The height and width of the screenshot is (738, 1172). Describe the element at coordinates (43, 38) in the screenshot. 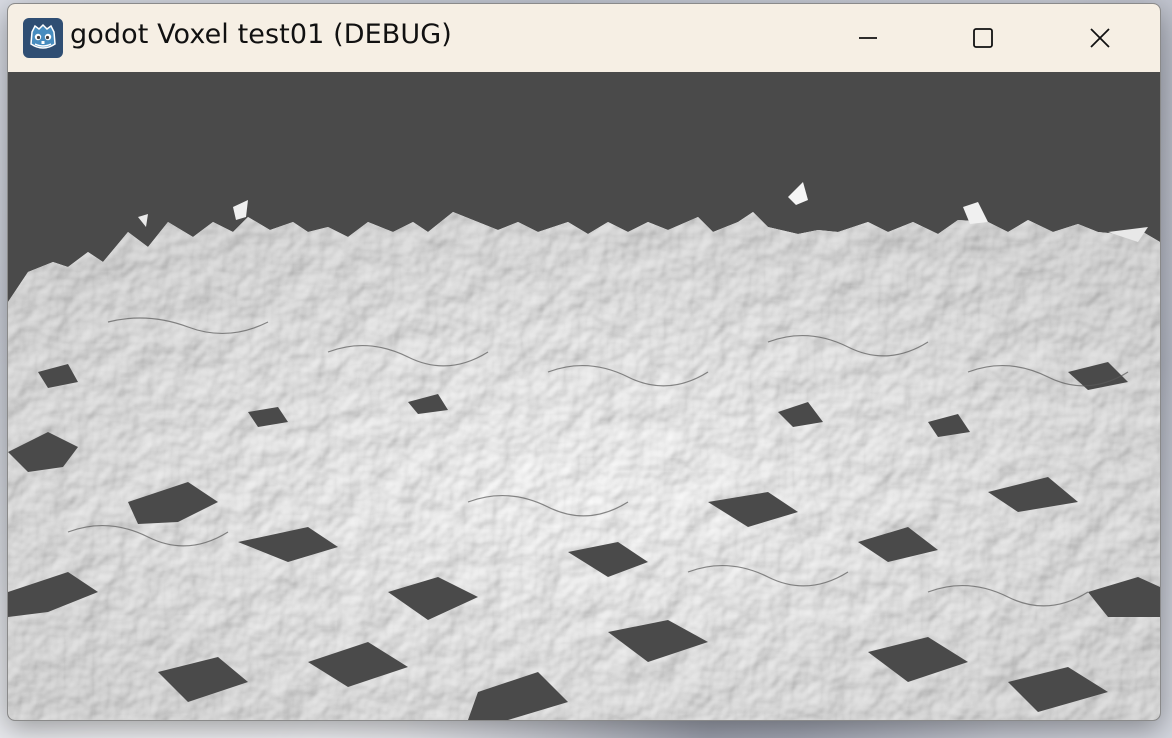

I see `godot-icon` at that location.